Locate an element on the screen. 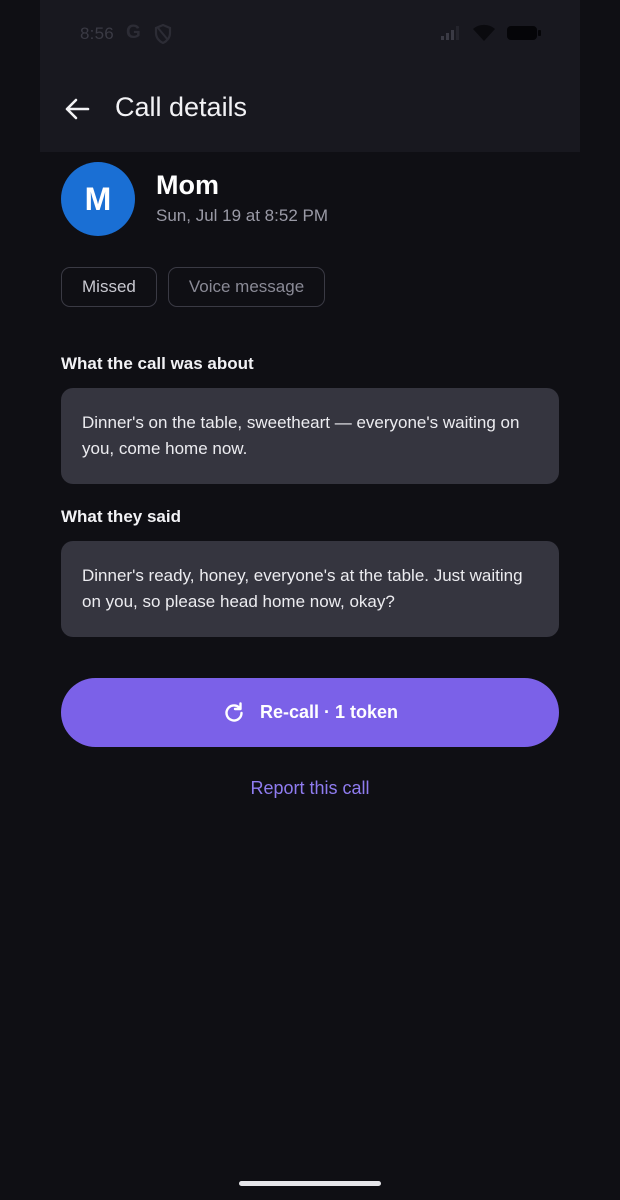  voice-message-chip: Voice message is located at coordinates (246, 287).